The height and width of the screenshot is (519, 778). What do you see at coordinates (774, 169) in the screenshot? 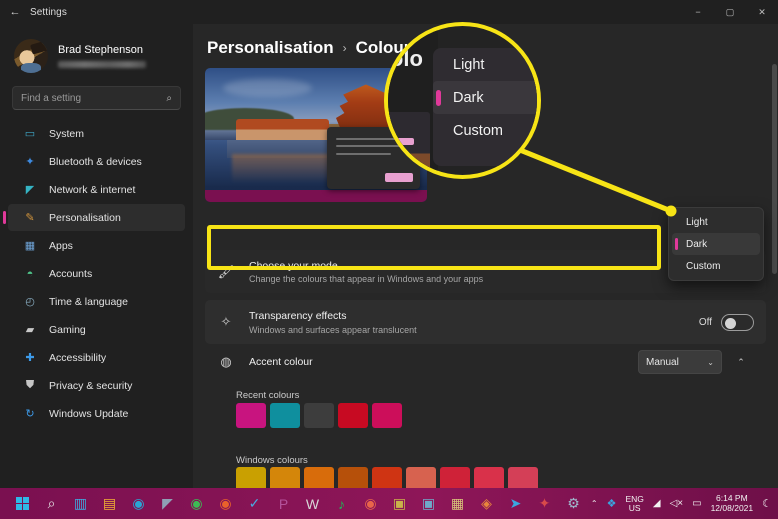
I see `scrollbar-thumb` at bounding box center [774, 169].